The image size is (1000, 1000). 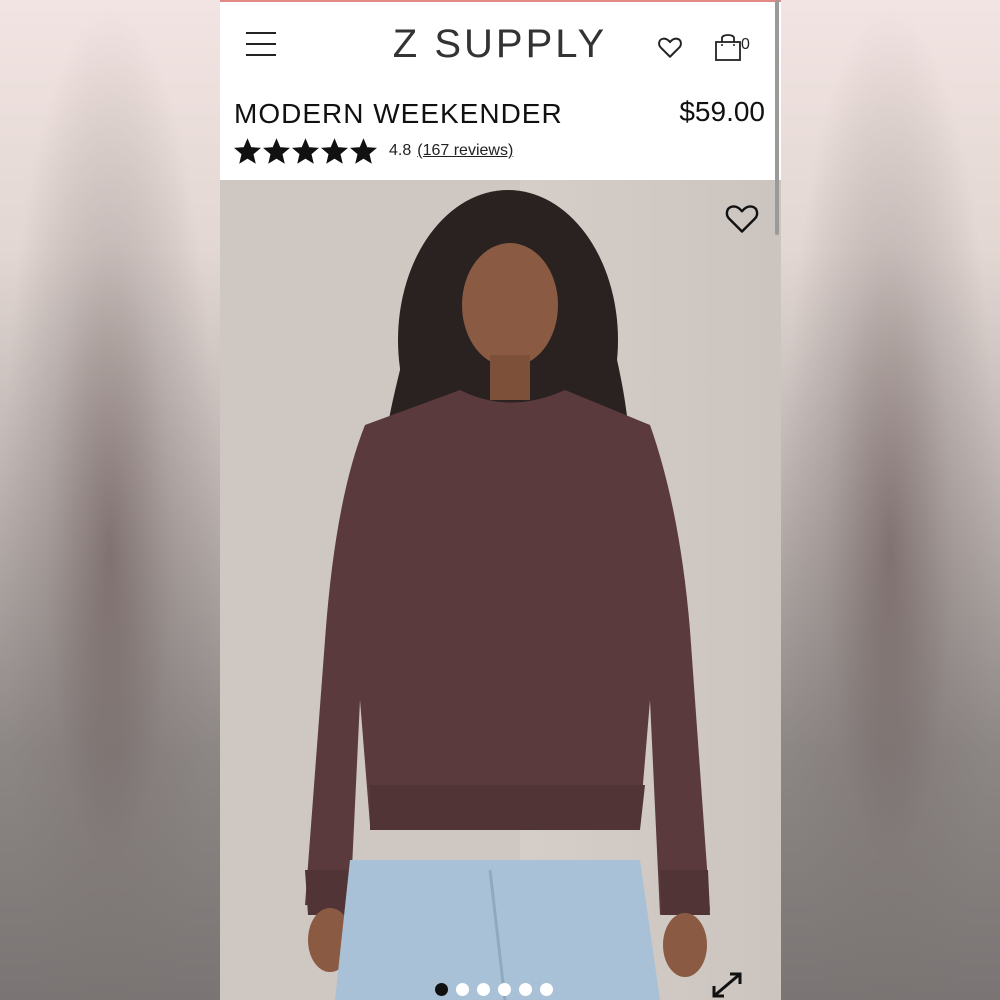 I want to click on expand-arrows-icon, so click(x=727, y=985).